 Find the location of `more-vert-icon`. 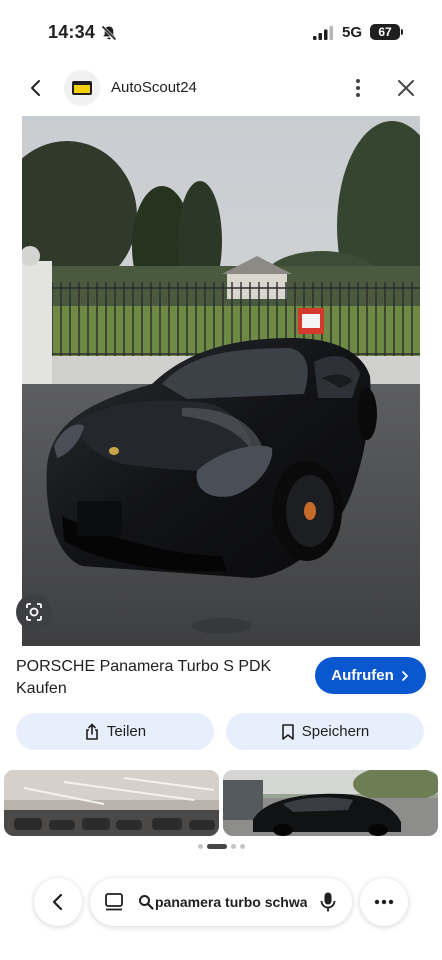

more-vert-icon is located at coordinates (358, 88).